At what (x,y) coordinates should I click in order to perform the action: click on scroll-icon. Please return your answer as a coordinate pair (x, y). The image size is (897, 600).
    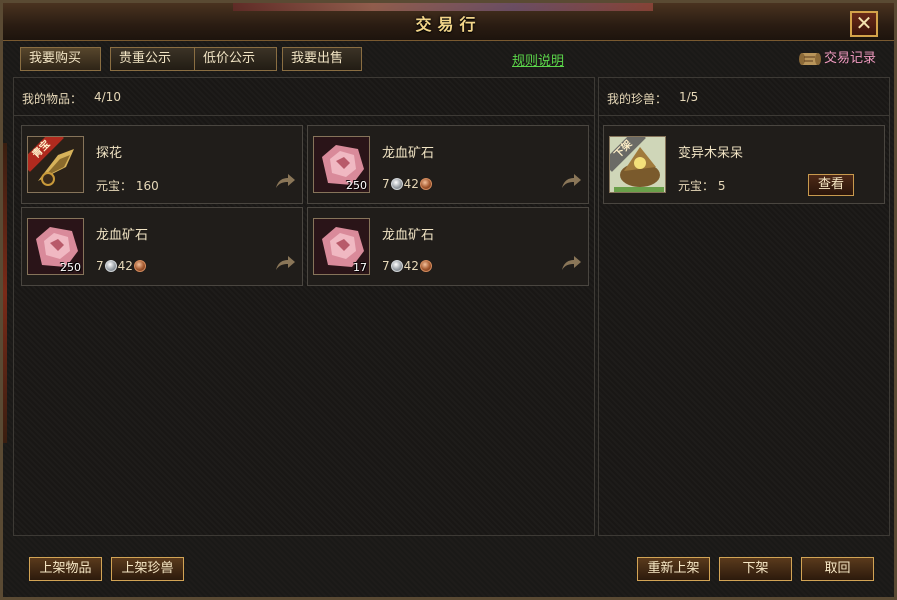
    Looking at the image, I should click on (810, 59).